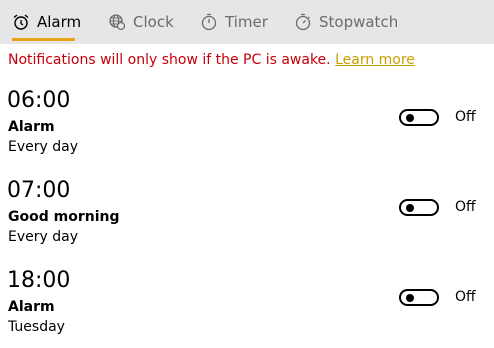  I want to click on tab-timer: Timer, so click(234, 22).